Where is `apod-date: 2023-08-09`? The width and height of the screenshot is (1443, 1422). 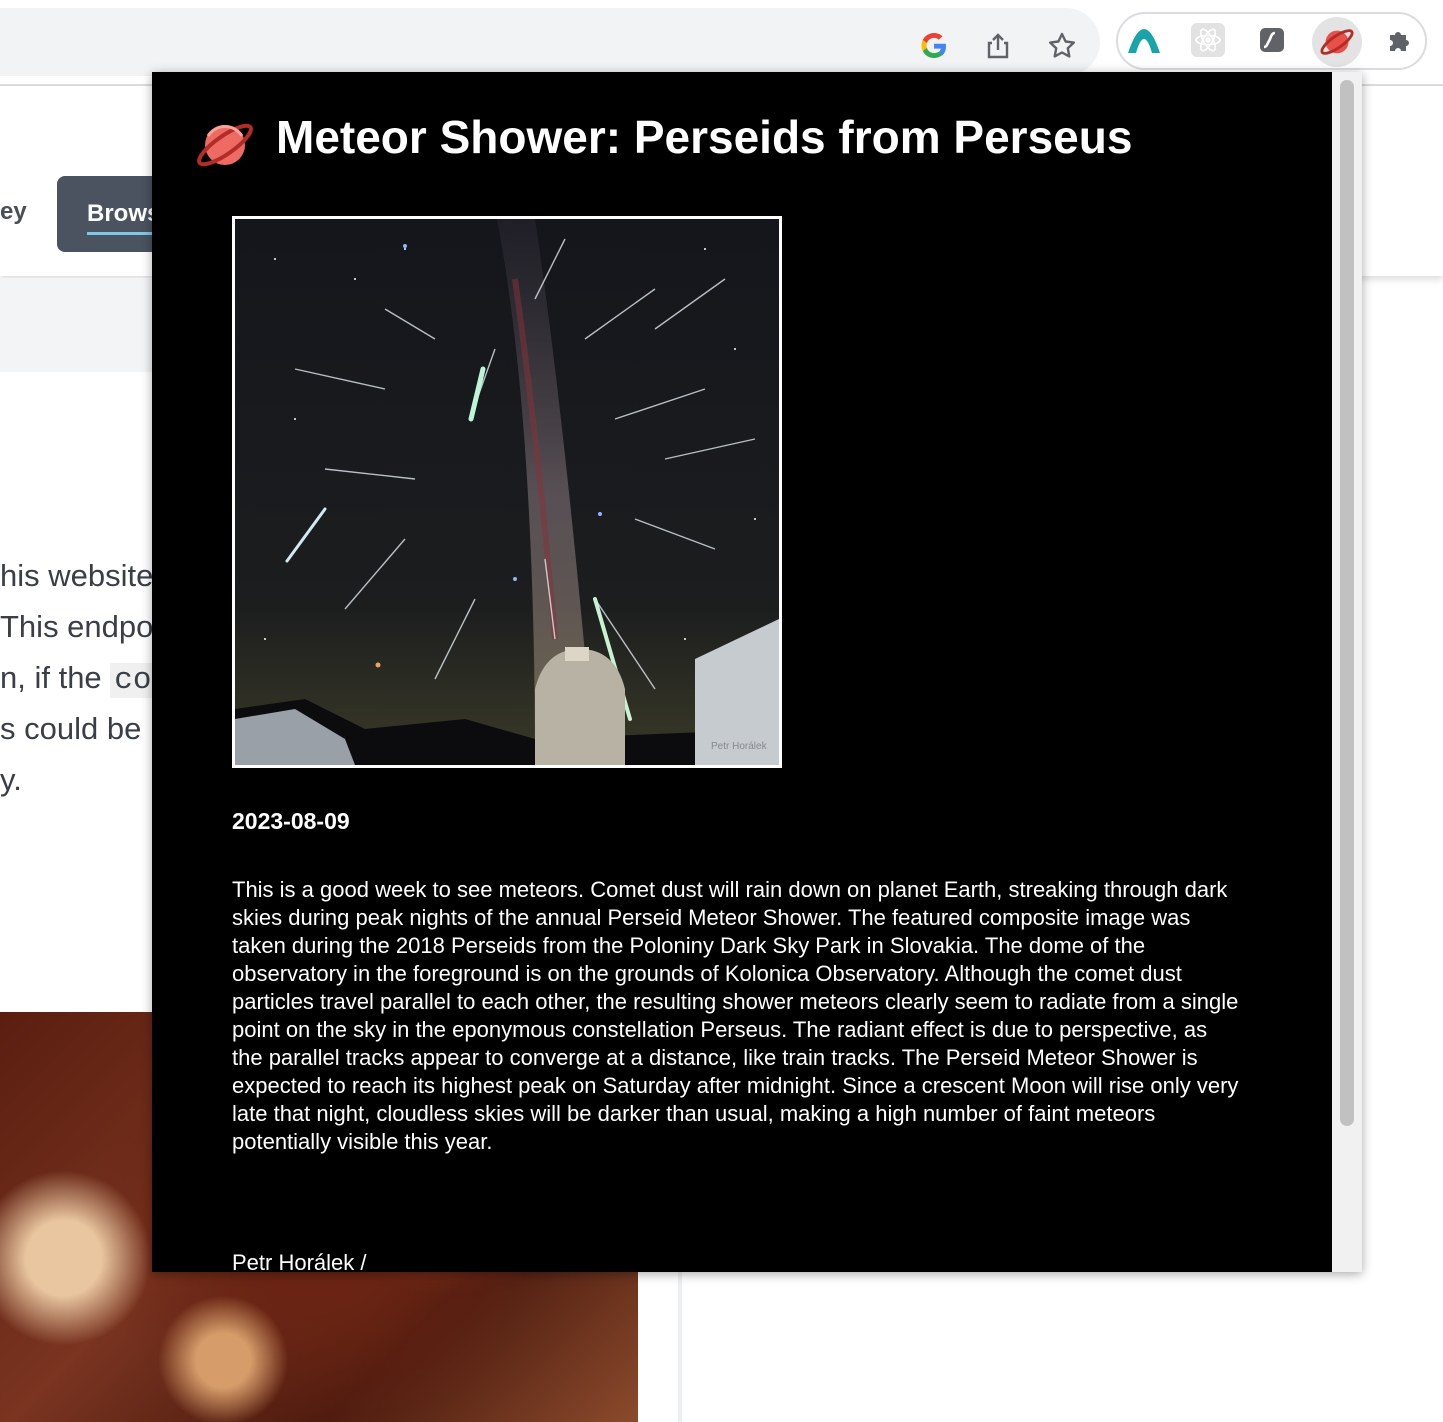
apod-date: 2023-08-09 is located at coordinates (291, 821).